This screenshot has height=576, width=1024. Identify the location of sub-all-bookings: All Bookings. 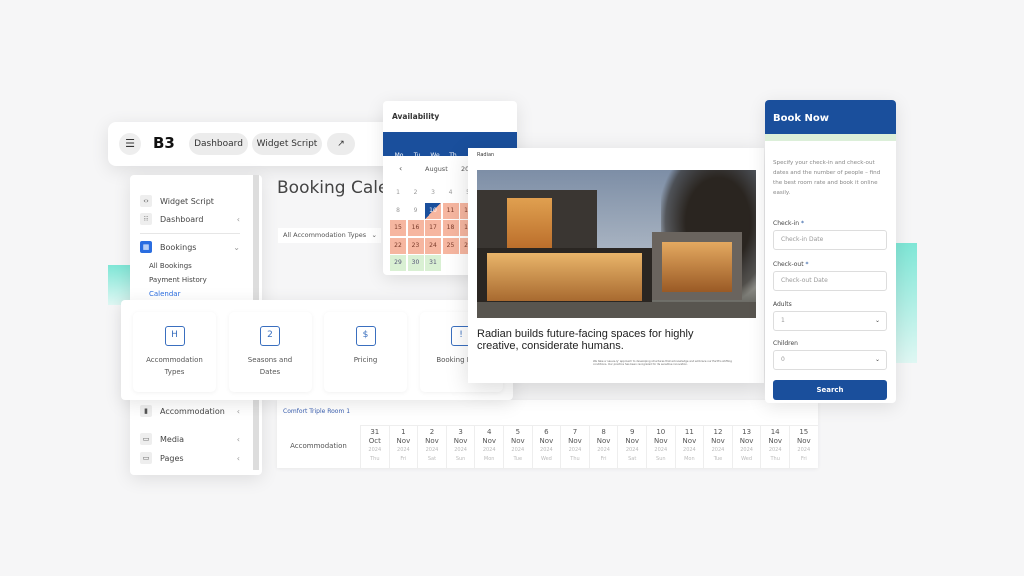
(170, 266).